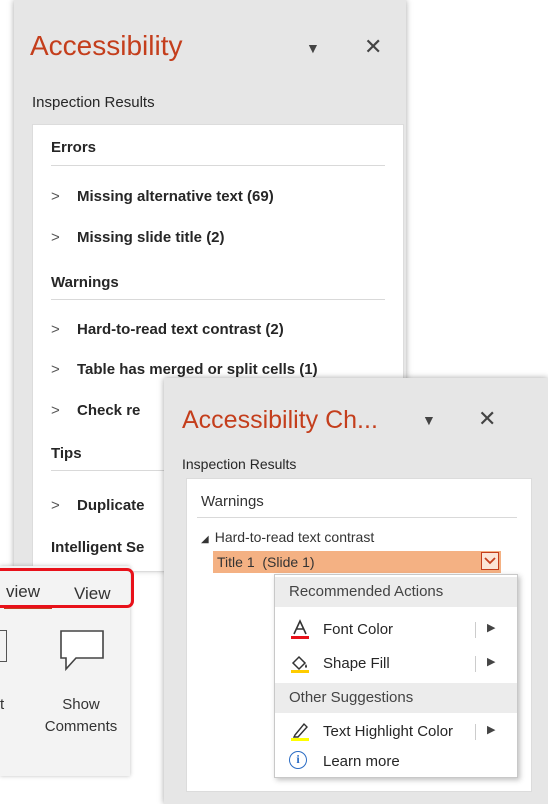 The width and height of the screenshot is (548, 804). I want to click on selected-result-row: Title 1 (Slide 1), so click(357, 562).